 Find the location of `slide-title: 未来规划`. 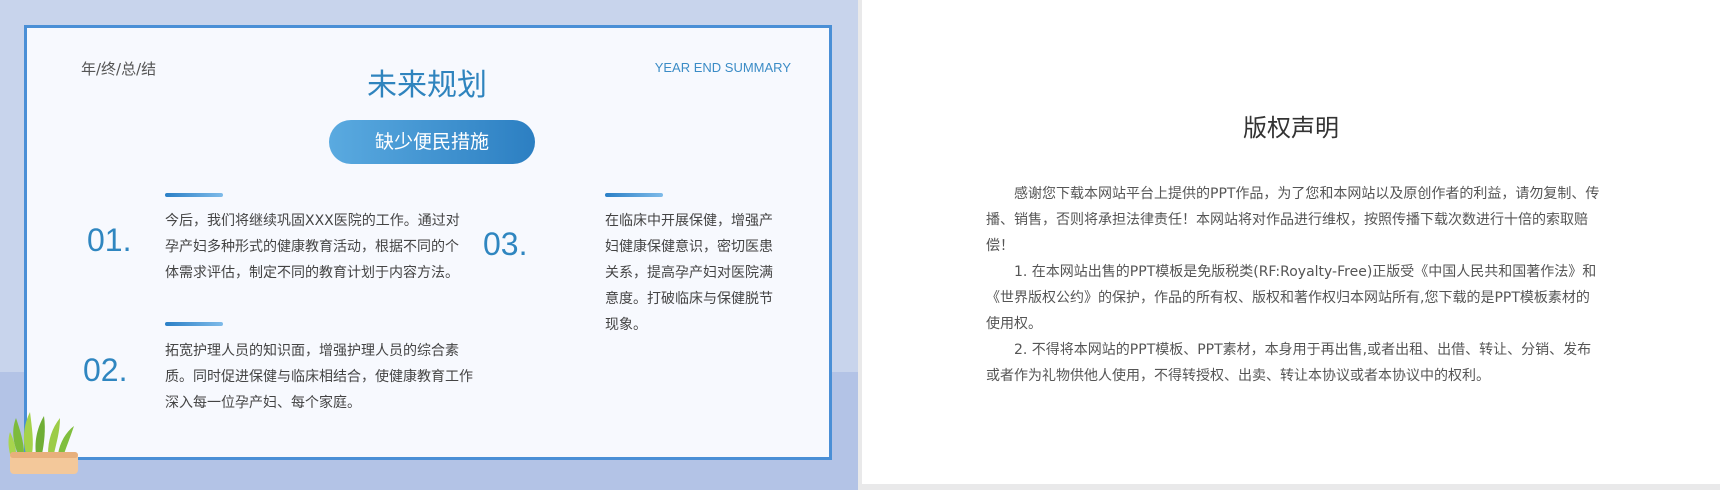

slide-title: 未来规划 is located at coordinates (427, 85).